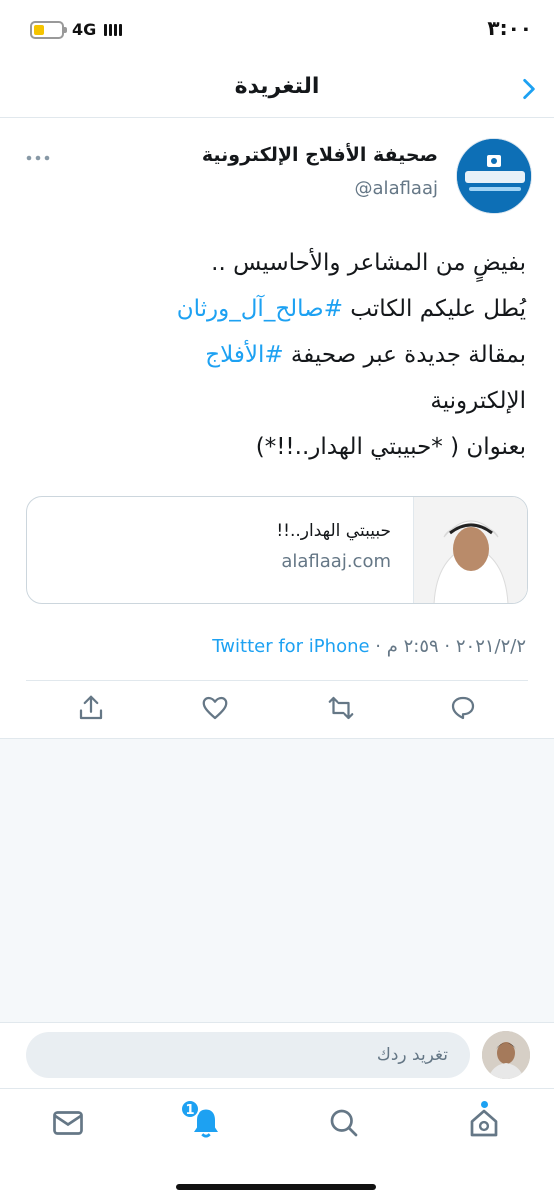  Describe the element at coordinates (368, 263) in the screenshot. I see `tweet-line: بفيضٍ من المشاعر والأحاسيس ..` at that location.